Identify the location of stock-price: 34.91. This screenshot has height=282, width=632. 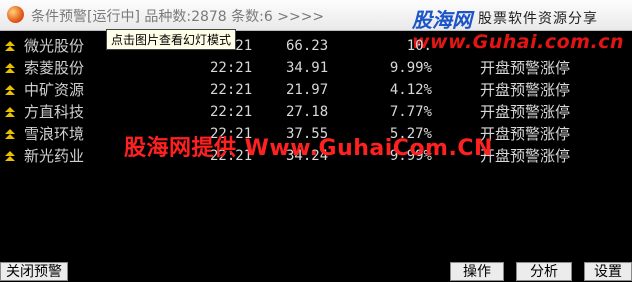
(307, 68).